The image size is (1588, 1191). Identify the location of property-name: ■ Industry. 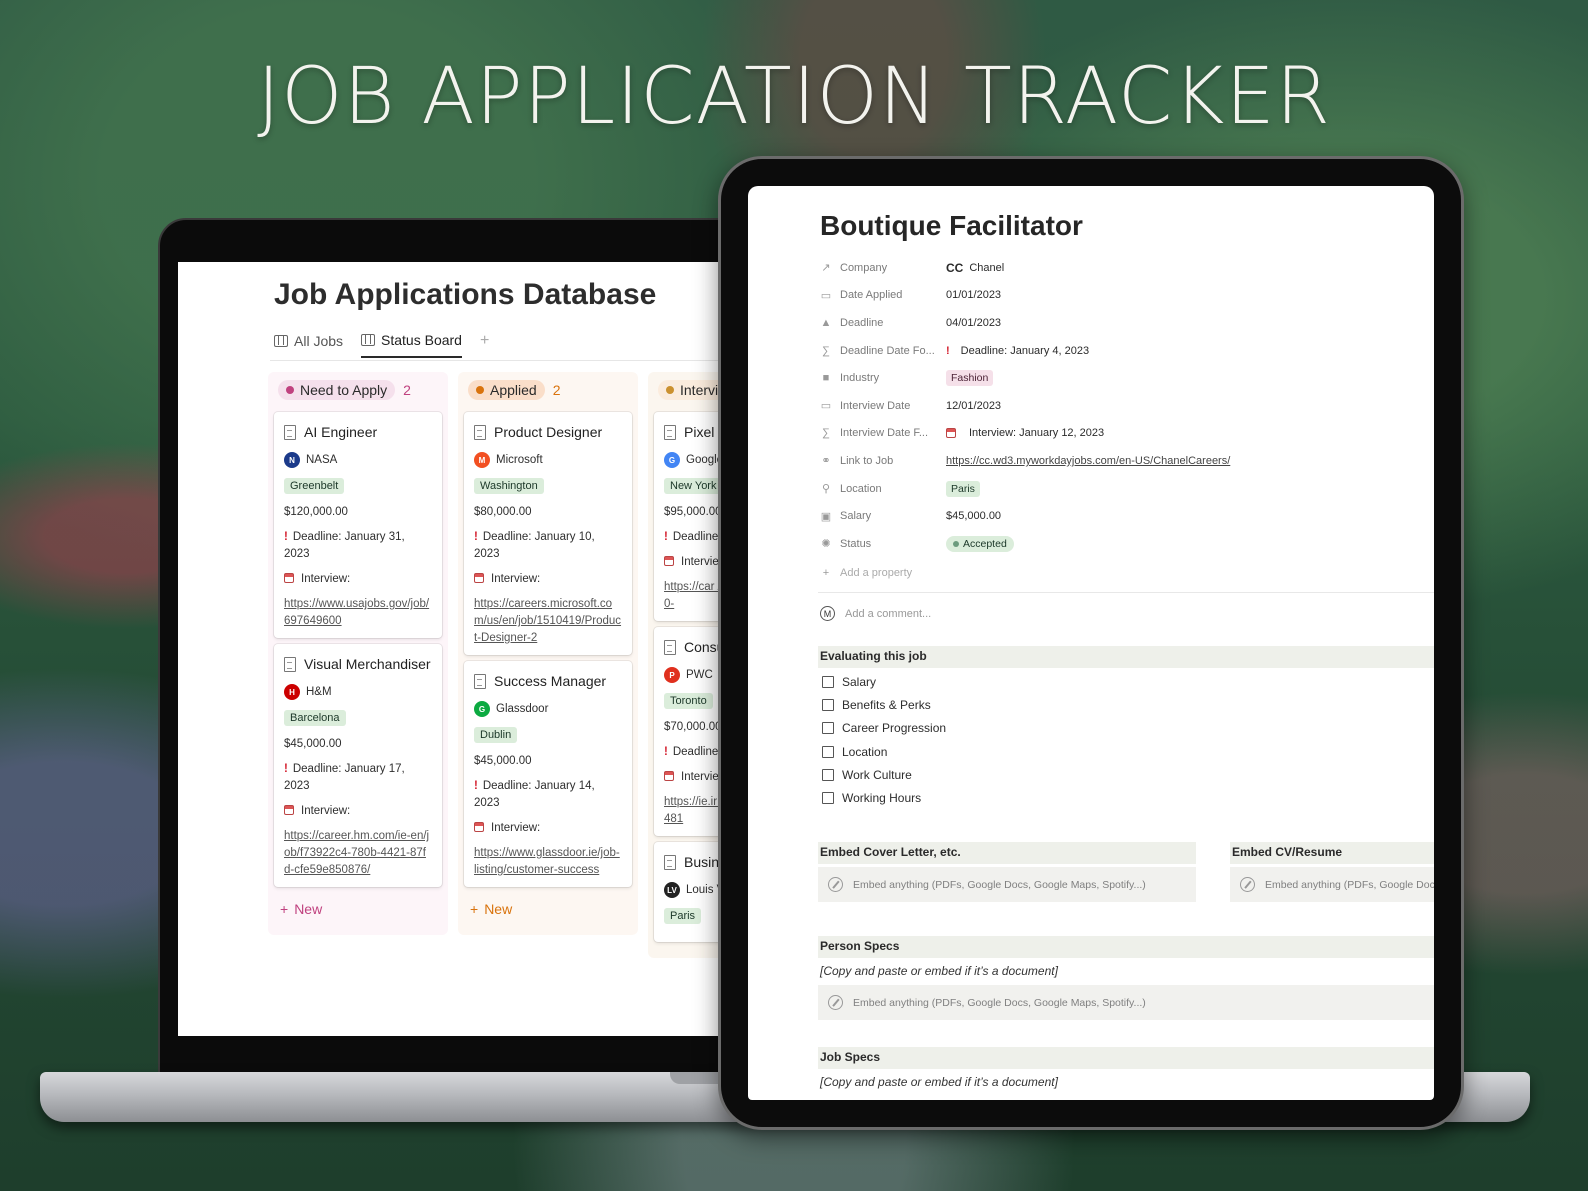
(883, 378).